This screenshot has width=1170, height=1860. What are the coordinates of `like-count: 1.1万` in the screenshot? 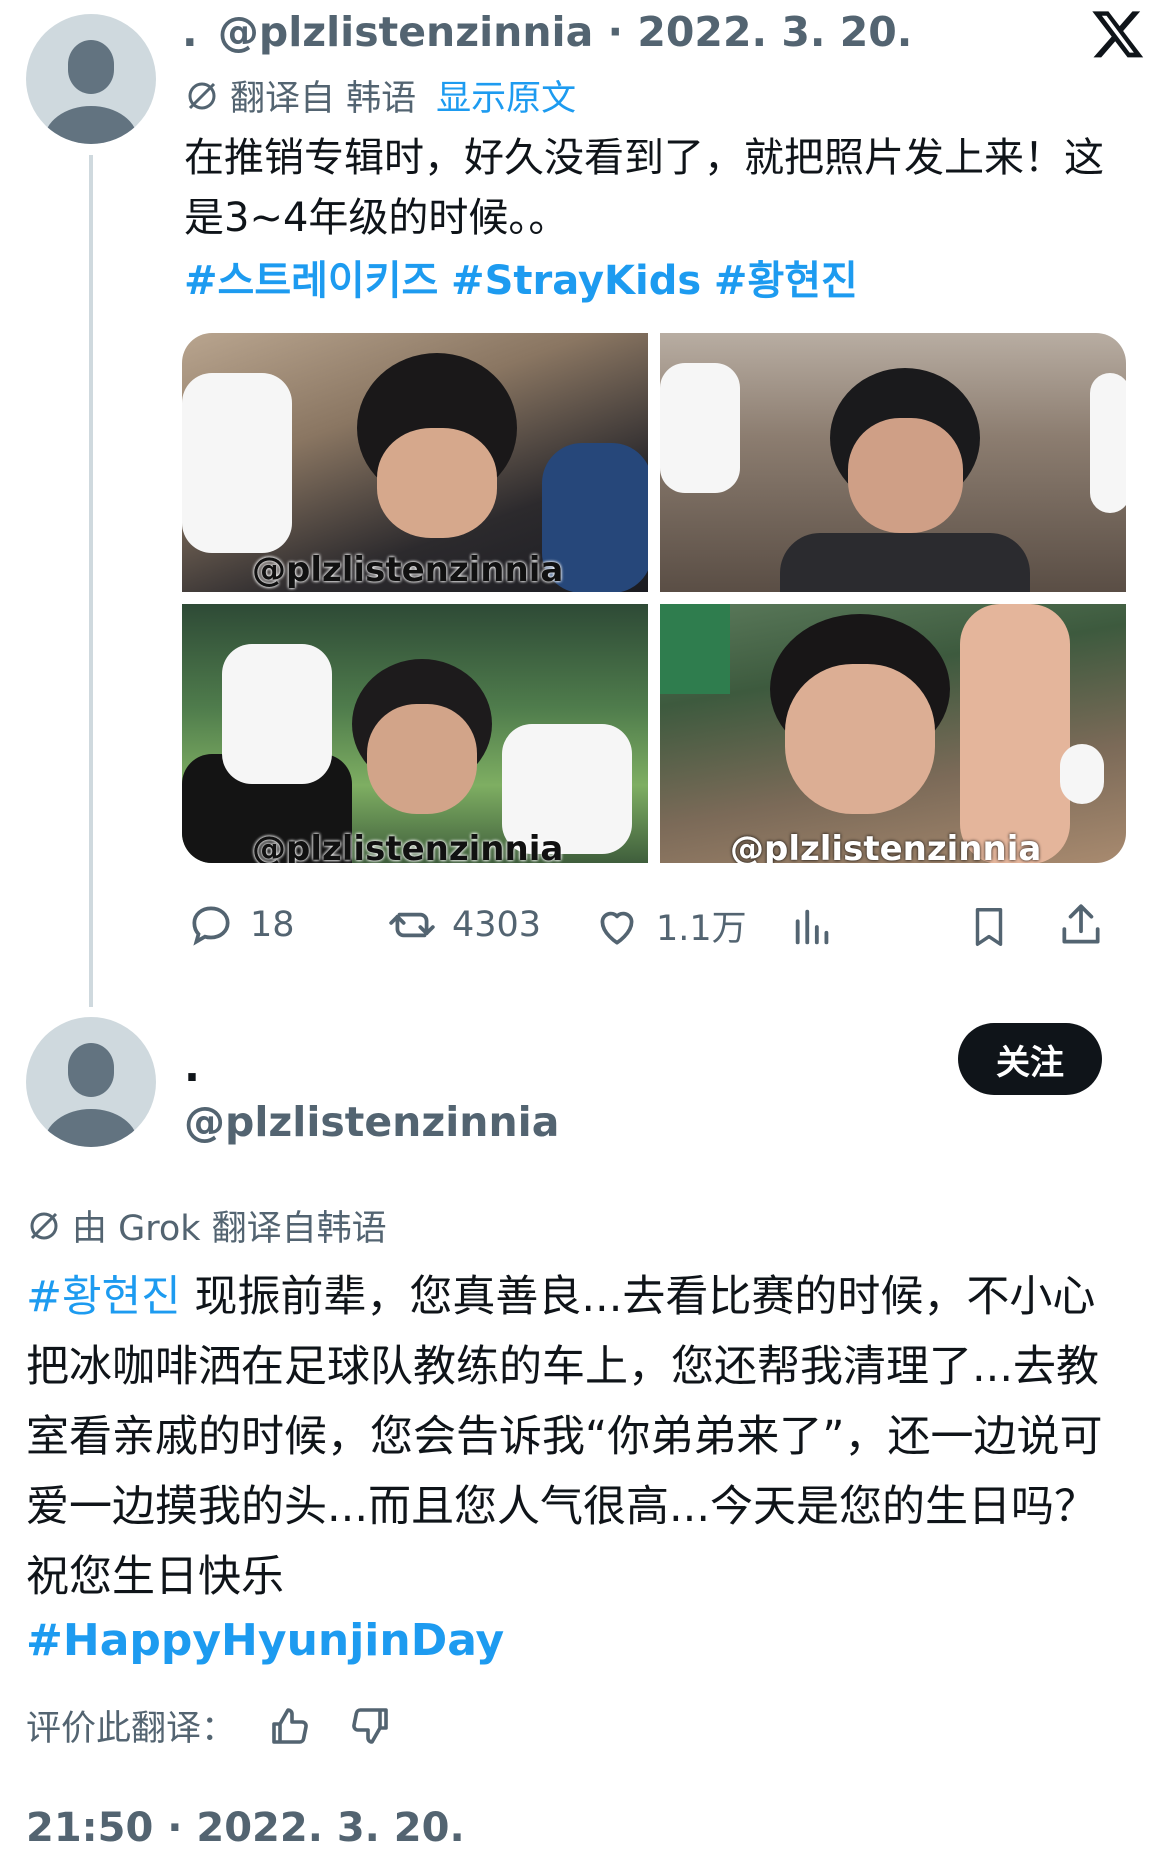 It's located at (701, 929).